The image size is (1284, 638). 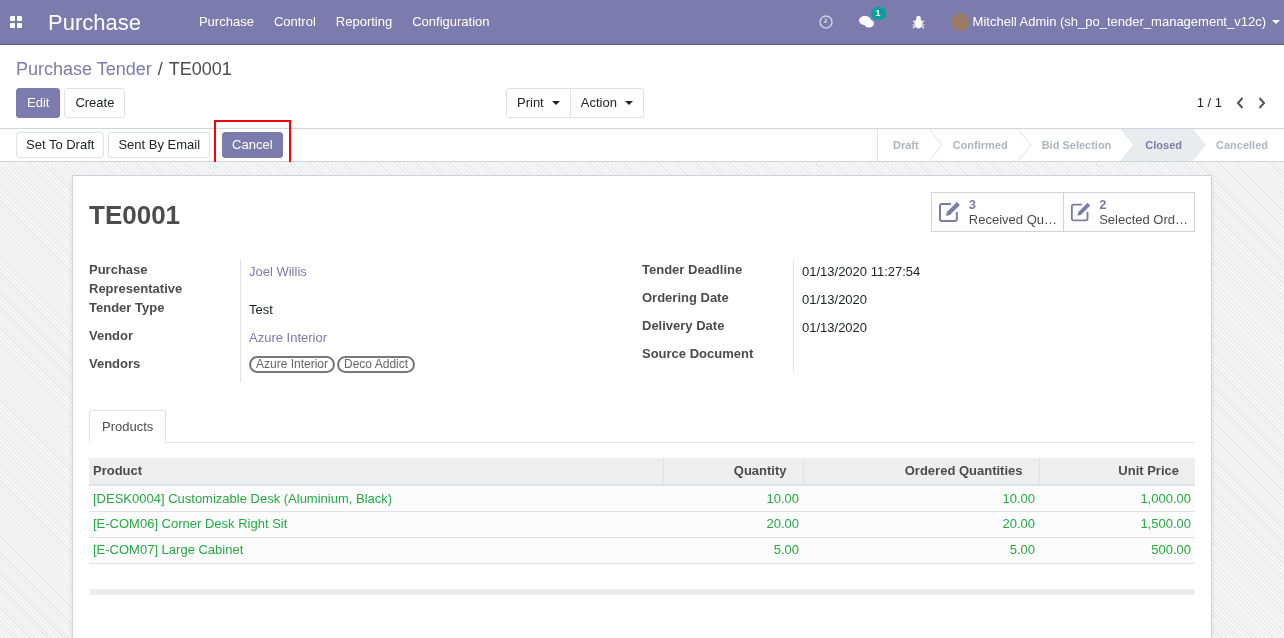 What do you see at coordinates (135, 215) in the screenshot?
I see `record-title: TE0001` at bounding box center [135, 215].